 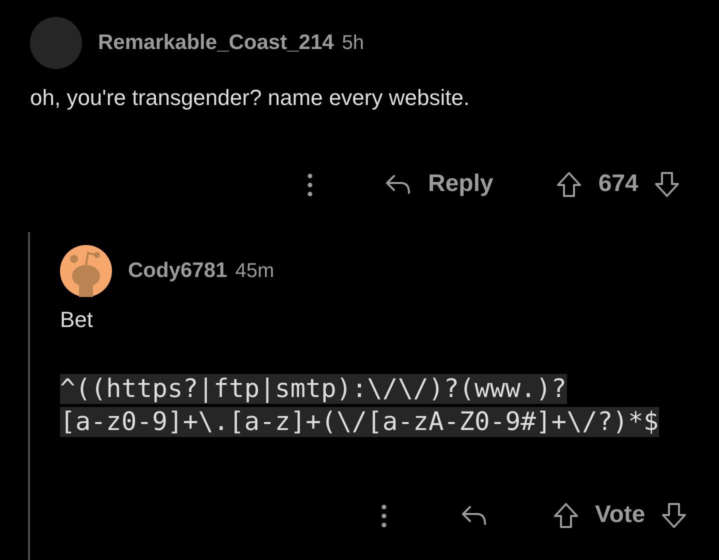 What do you see at coordinates (618, 184) in the screenshot?
I see `vote-score: 674` at bounding box center [618, 184].